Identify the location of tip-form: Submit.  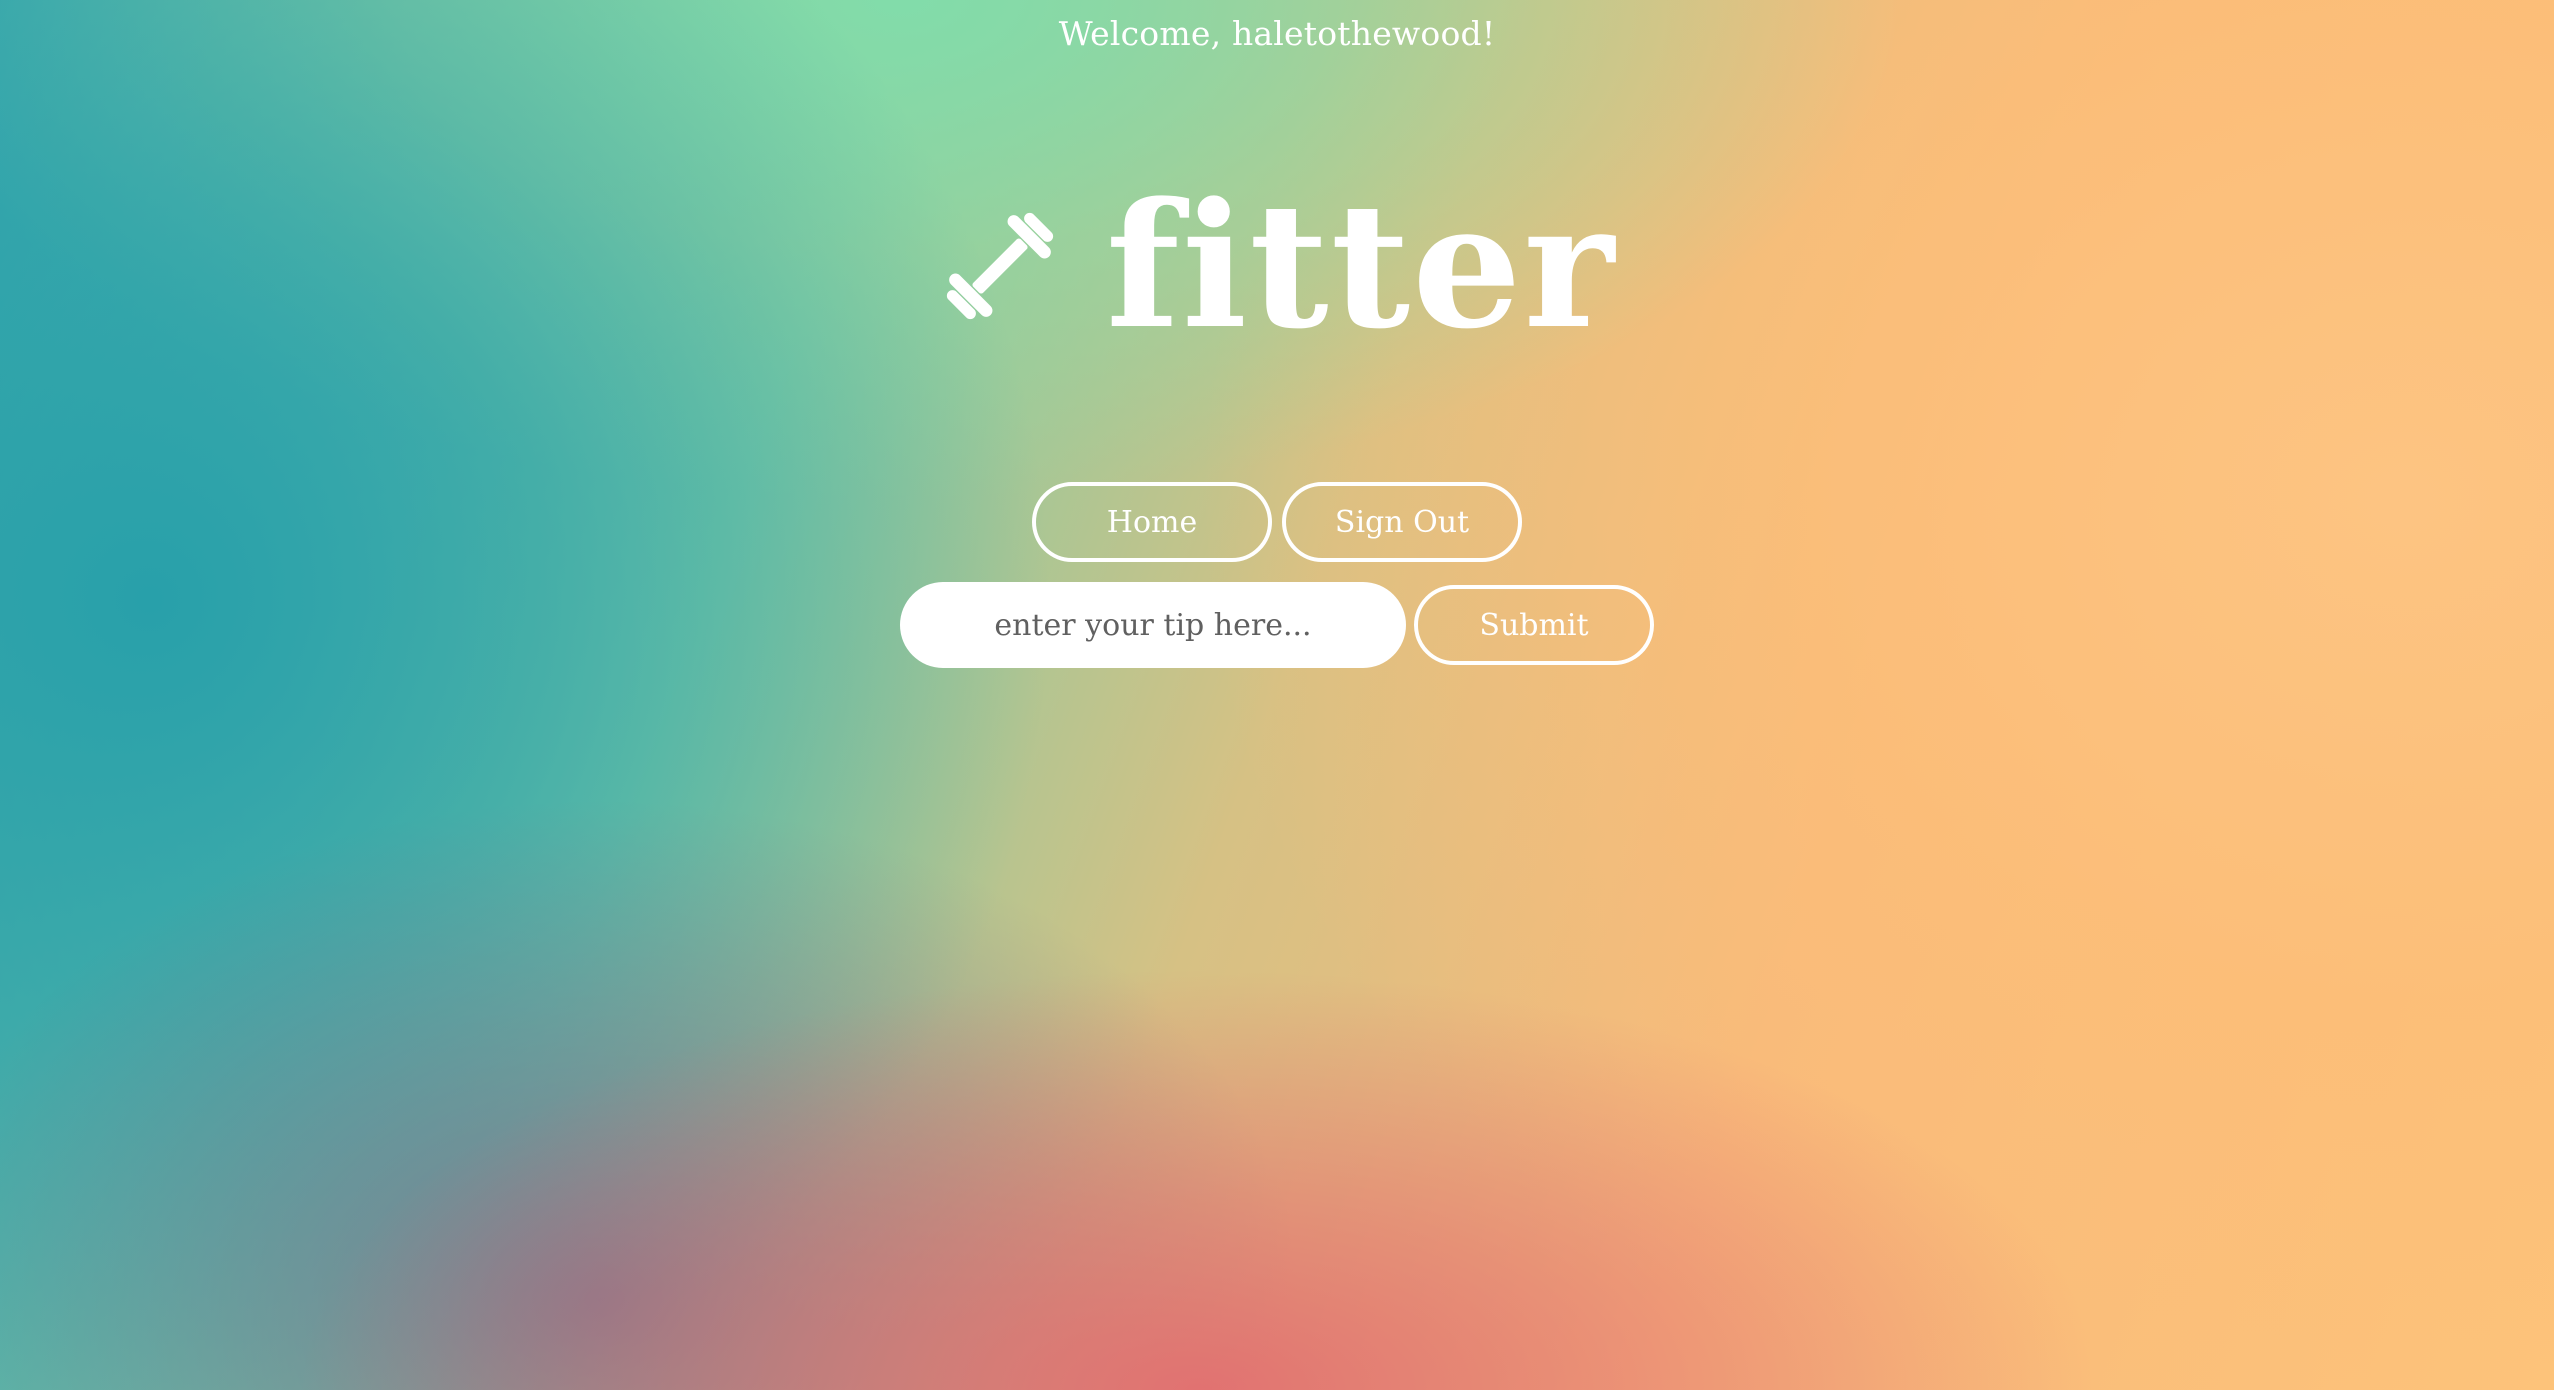
(1277, 625).